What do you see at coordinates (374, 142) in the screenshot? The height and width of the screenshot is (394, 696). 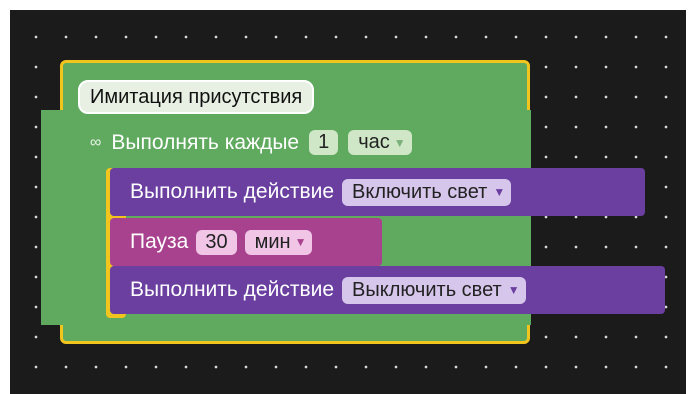 I see `repeat-unit-value: час` at bounding box center [374, 142].